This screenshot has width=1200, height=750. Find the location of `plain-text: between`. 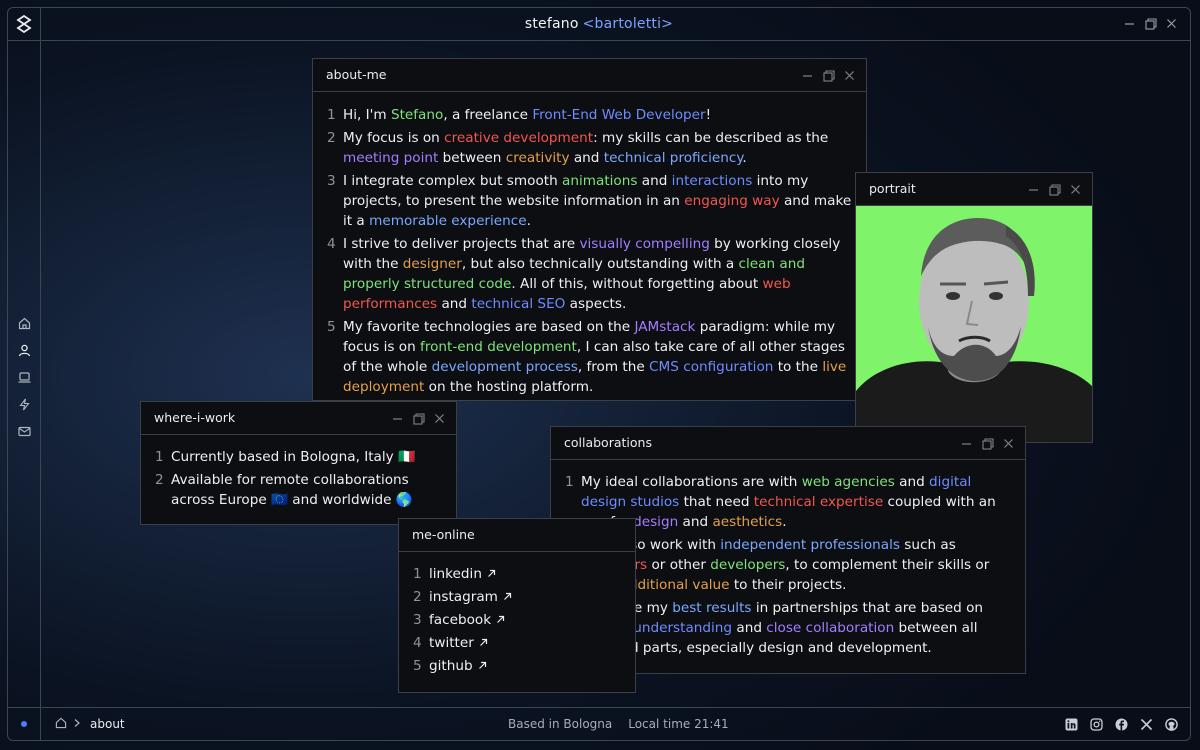

plain-text: between is located at coordinates (472, 158).